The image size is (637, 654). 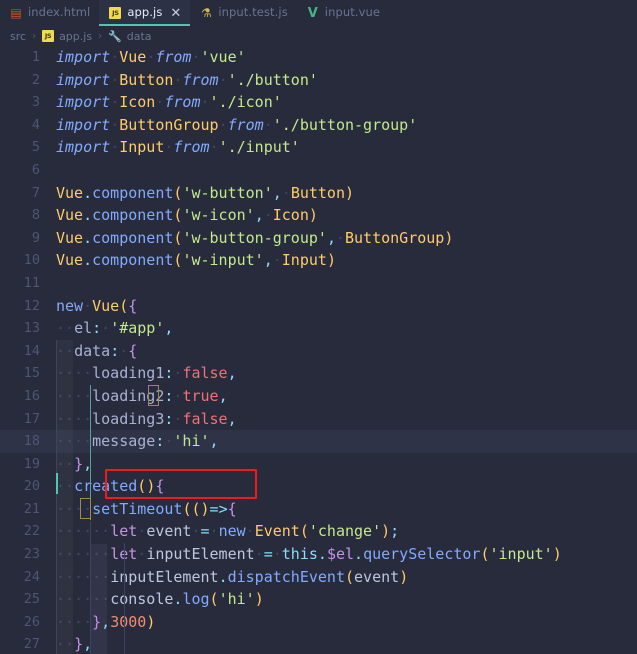 I want to click on html5-file-icon: ▤, so click(x=16, y=13).